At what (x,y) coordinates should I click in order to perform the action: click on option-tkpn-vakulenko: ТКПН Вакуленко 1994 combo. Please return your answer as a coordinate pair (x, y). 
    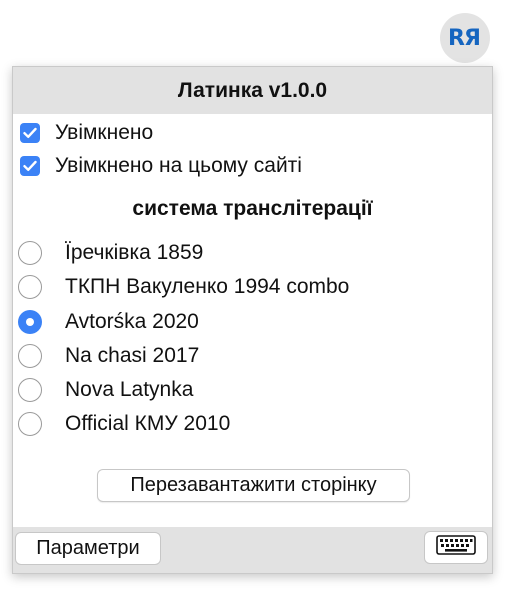
    Looking at the image, I should click on (183, 287).